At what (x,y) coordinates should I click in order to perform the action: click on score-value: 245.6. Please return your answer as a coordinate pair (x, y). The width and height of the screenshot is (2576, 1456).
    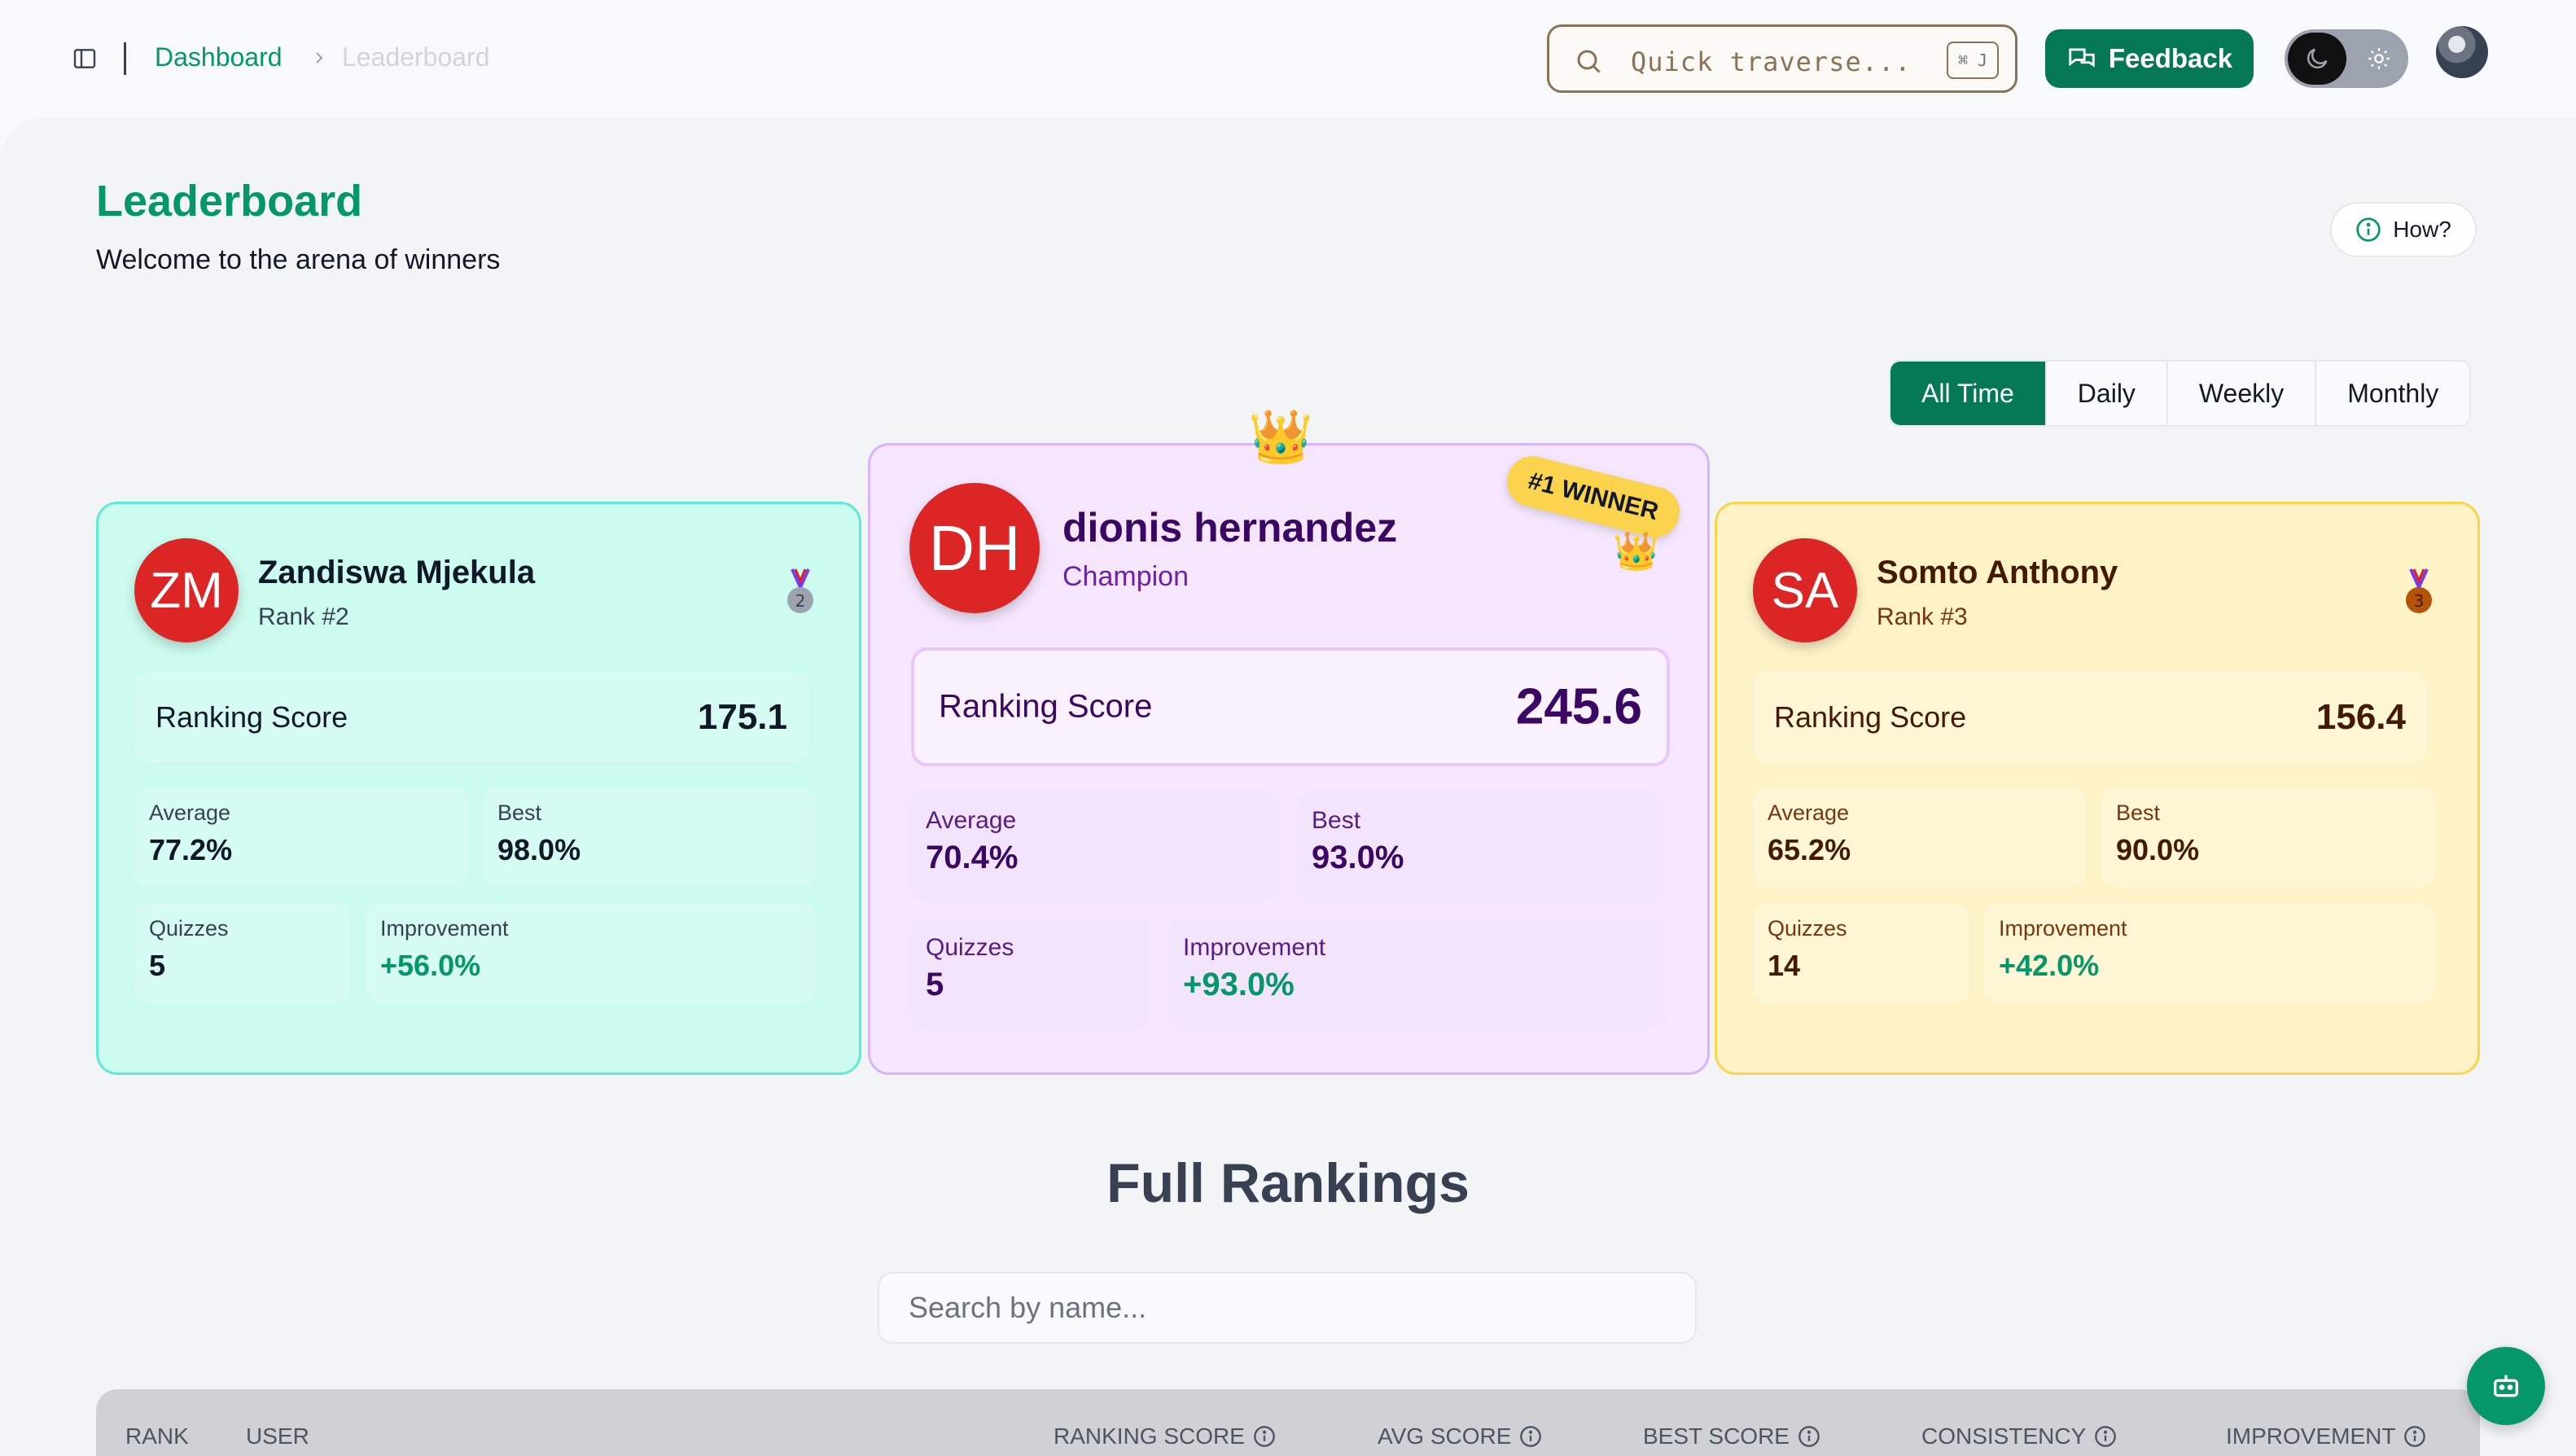
    Looking at the image, I should click on (1578, 706).